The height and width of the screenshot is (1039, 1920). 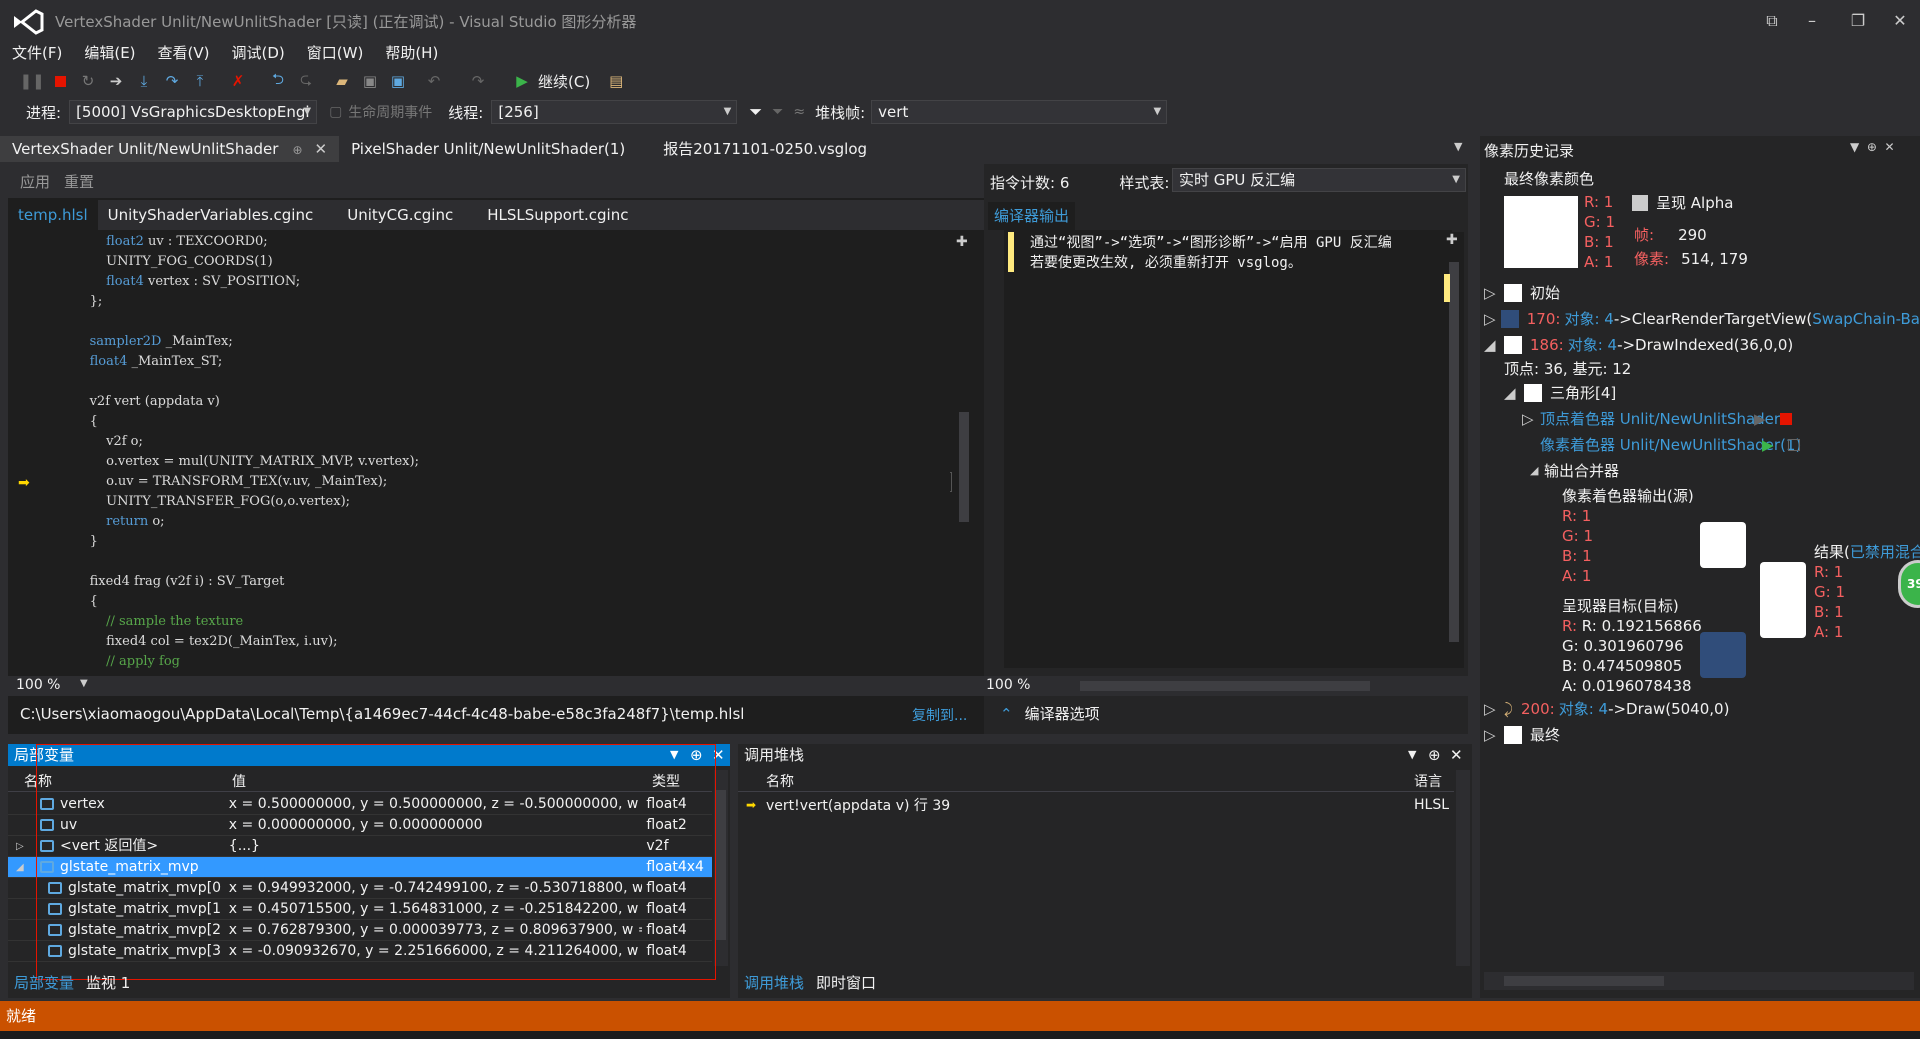 I want to click on locals-row: uv x = 0.000000000, y = 0.000000000 float2, so click(x=360, y=825).